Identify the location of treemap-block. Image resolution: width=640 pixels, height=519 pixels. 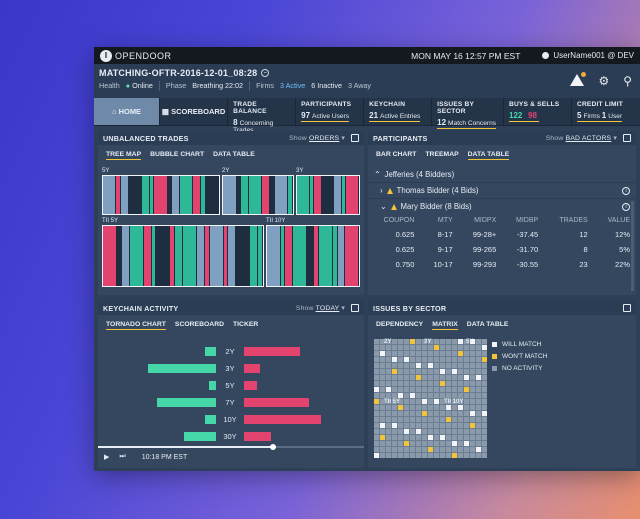
(328, 195).